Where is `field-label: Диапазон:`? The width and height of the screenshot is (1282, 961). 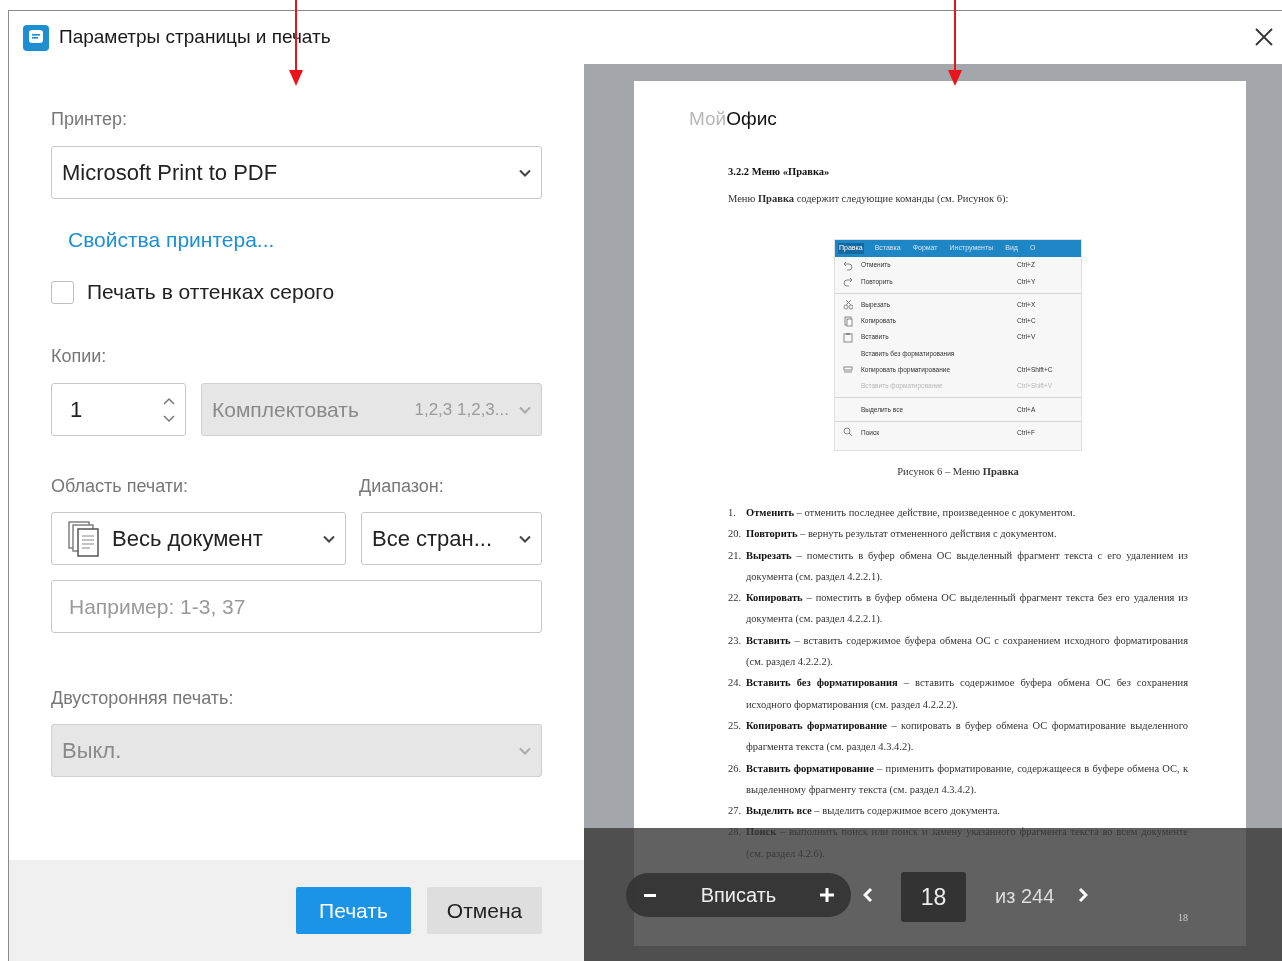
field-label: Диапазон: is located at coordinates (401, 486).